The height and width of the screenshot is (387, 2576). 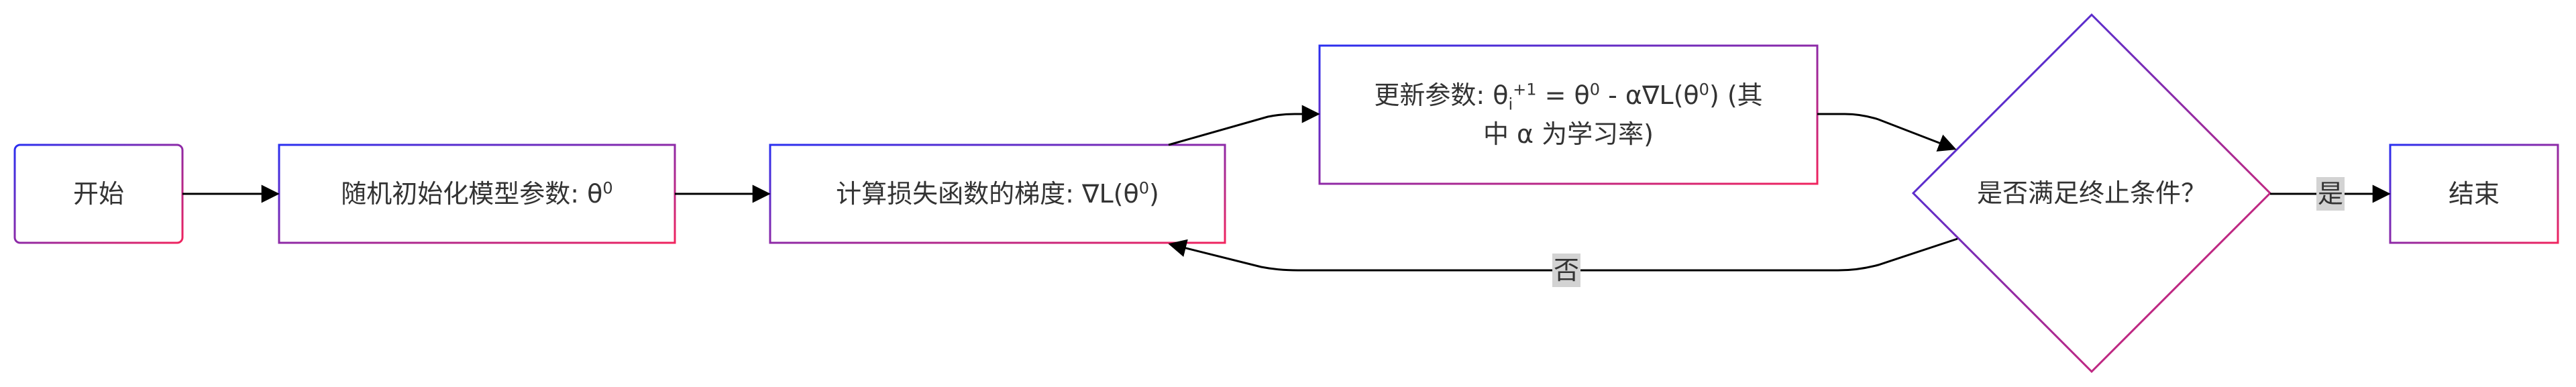 I want to click on edge-update-to-decision, so click(x=1887, y=132).